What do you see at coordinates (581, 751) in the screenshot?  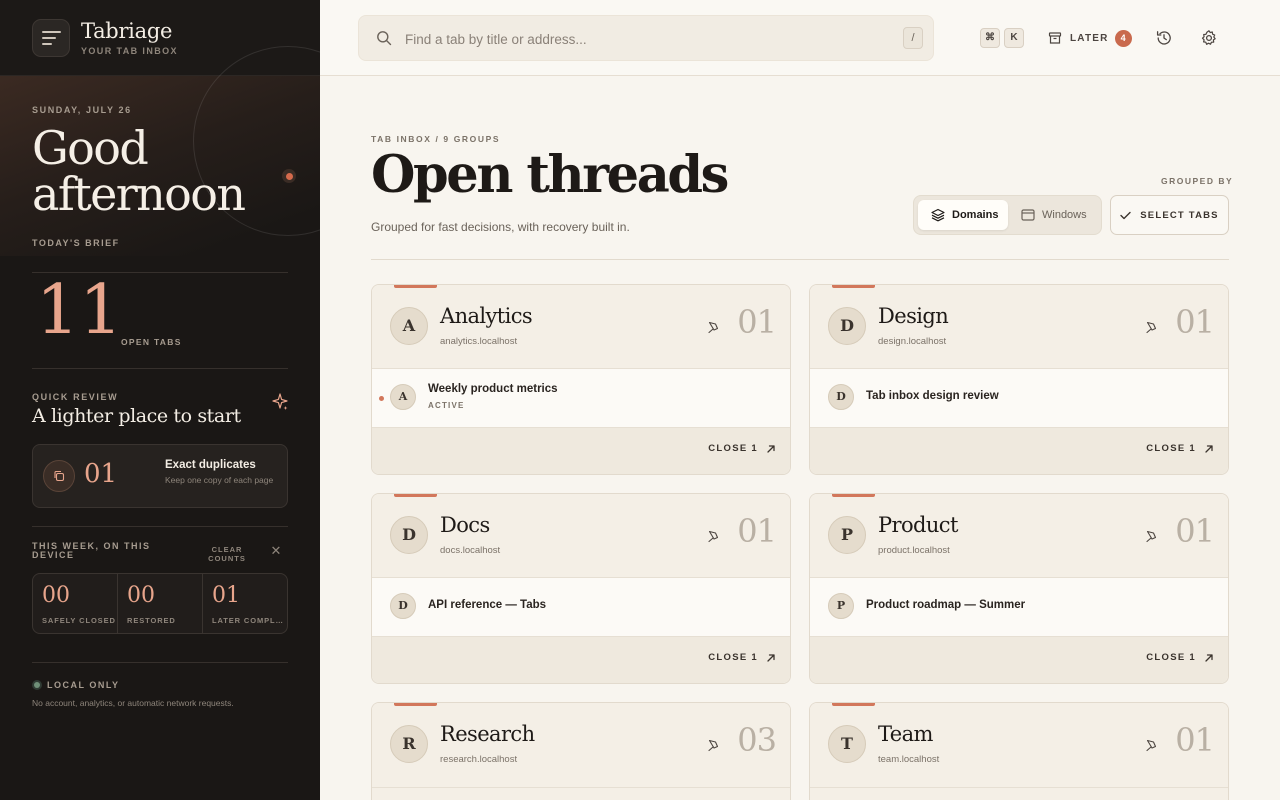 I see `group-header: R Research research.localhost 03` at bounding box center [581, 751].